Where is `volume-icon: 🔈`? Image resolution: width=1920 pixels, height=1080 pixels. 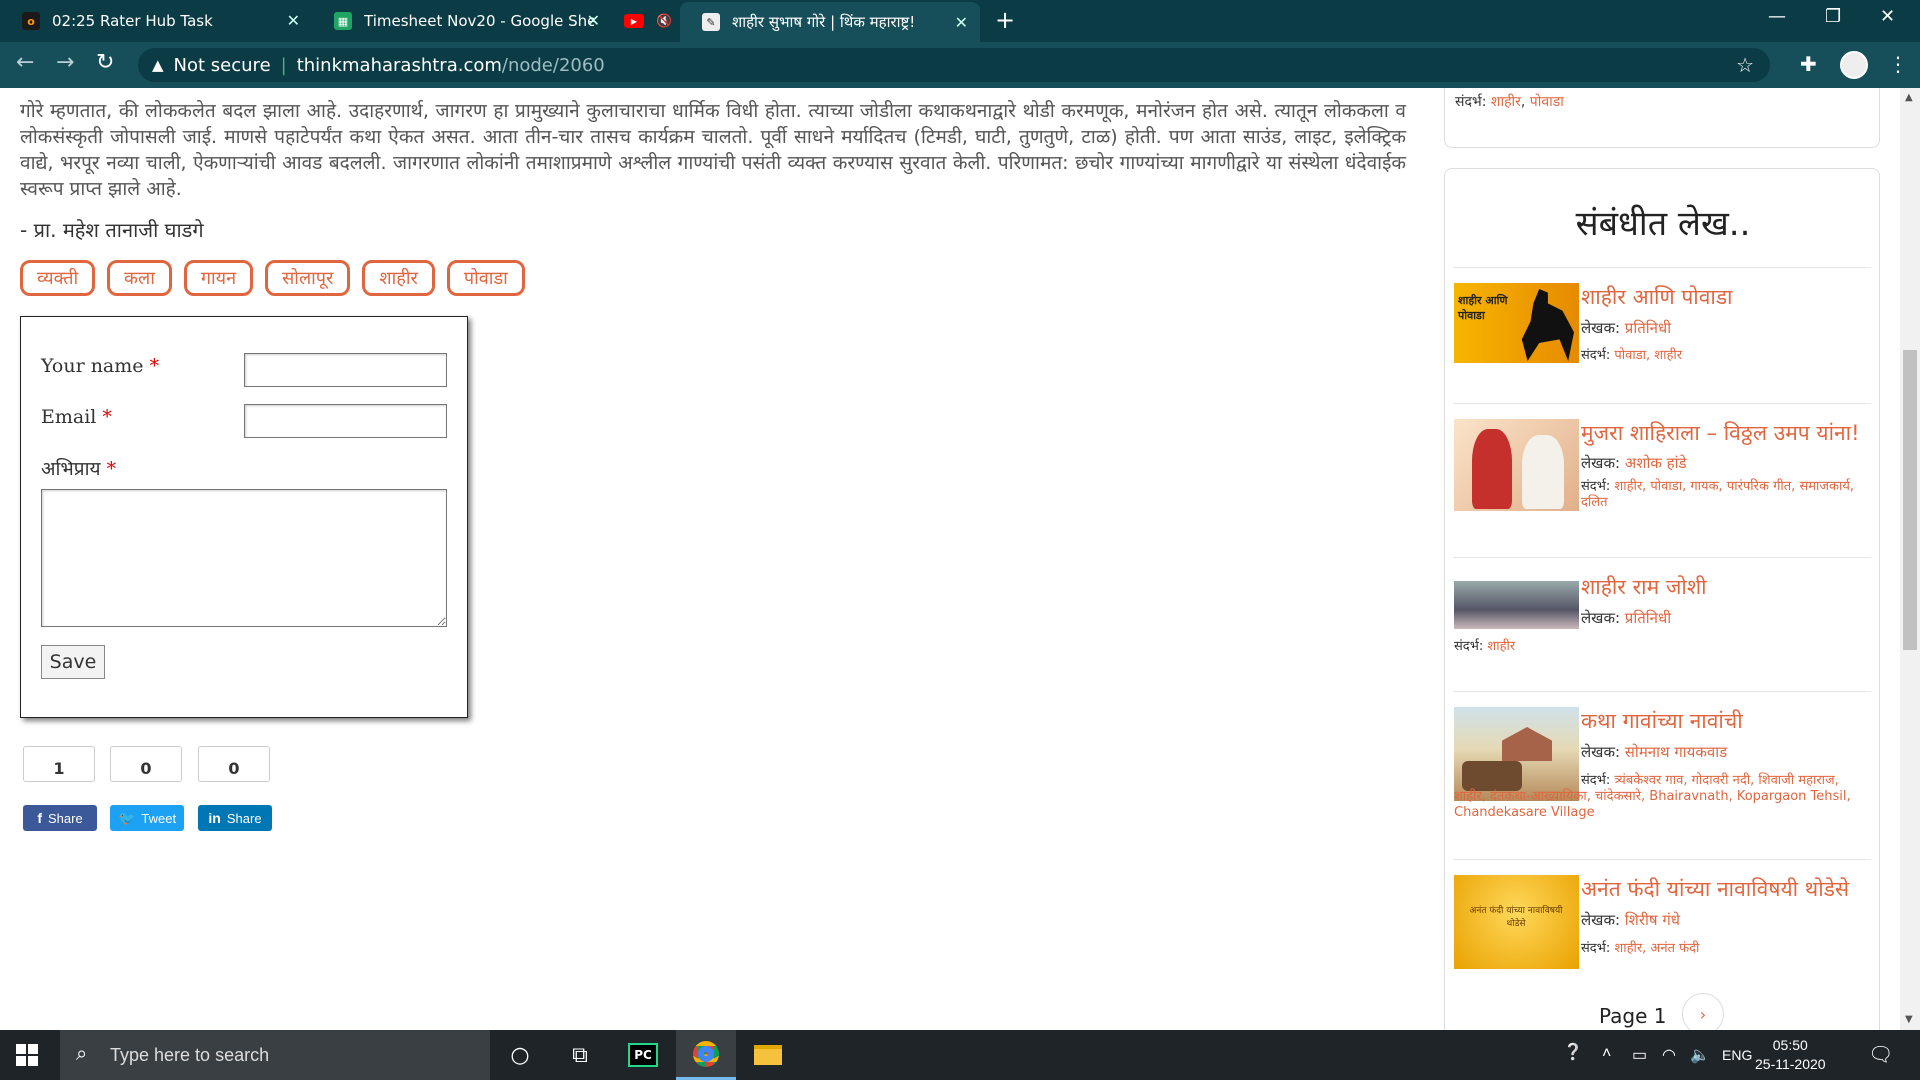 volume-icon: 🔈 is located at coordinates (1700, 1055).